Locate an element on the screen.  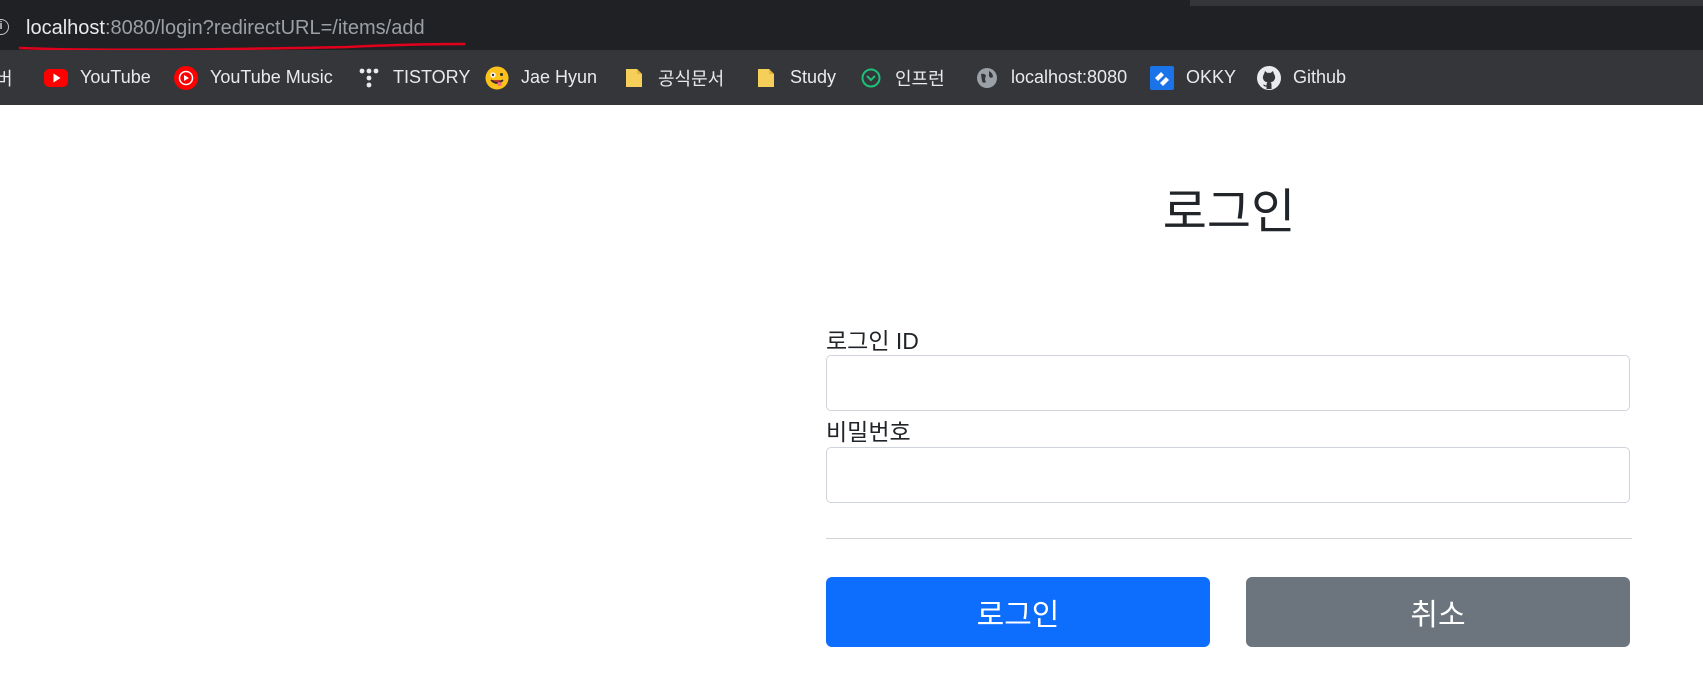
password-label: 비밀번호 is located at coordinates (868, 432).